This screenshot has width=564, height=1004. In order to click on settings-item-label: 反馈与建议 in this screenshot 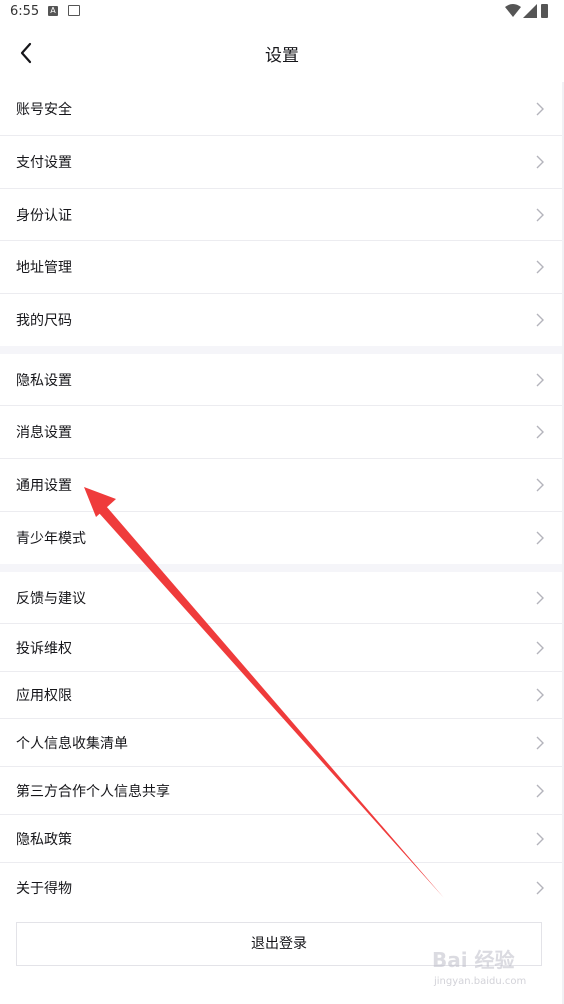, I will do `click(51, 598)`.